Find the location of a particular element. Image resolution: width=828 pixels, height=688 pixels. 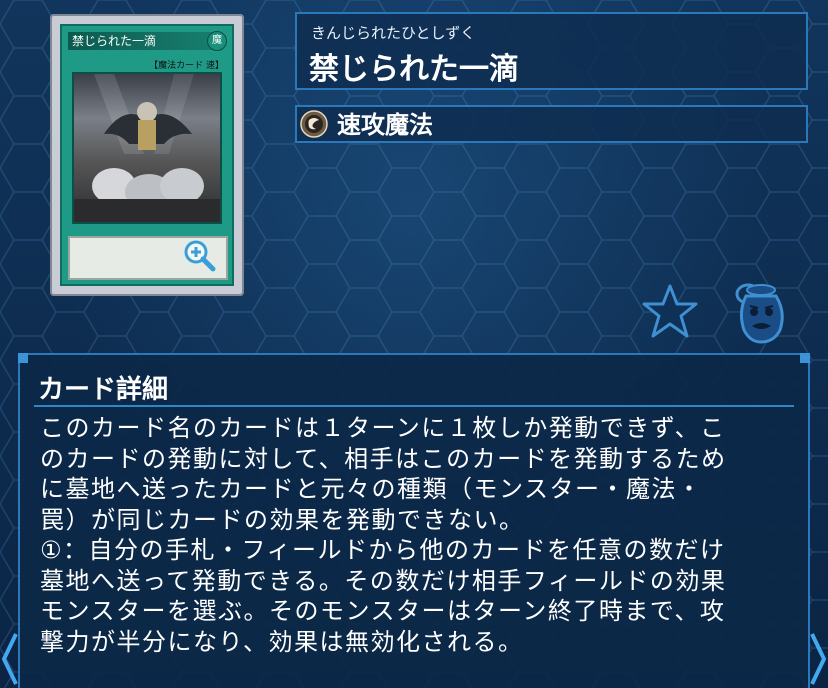

star-icon is located at coordinates (670, 312).